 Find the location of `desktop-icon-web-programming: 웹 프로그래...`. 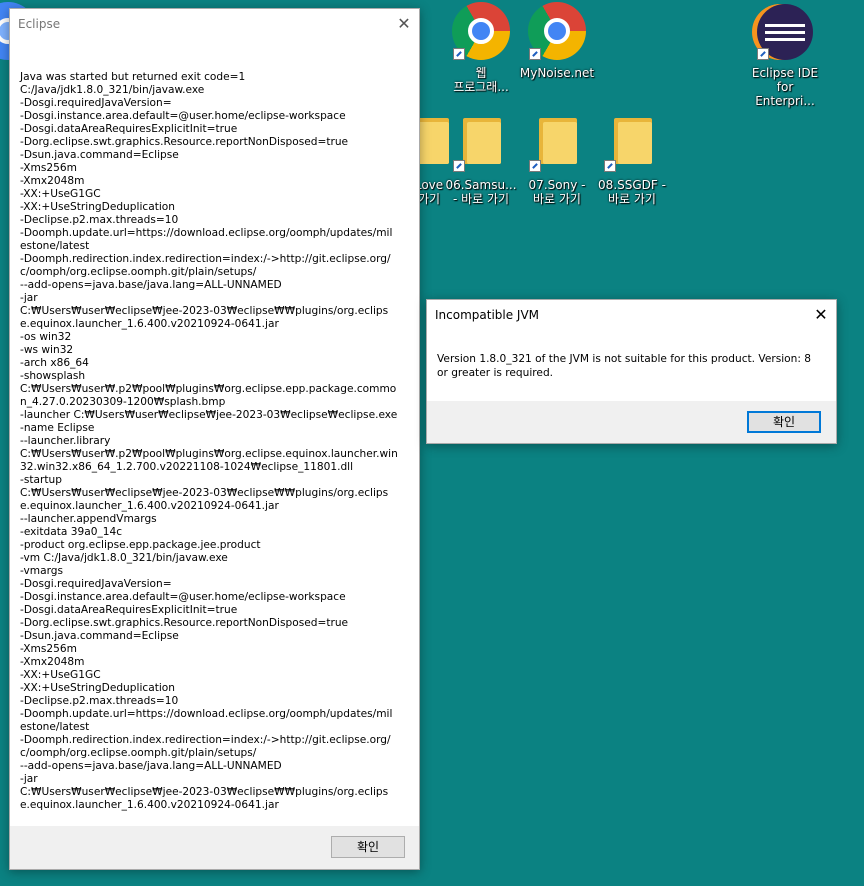

desktop-icon-web-programming: 웹 프로그래... is located at coordinates (481, 48).